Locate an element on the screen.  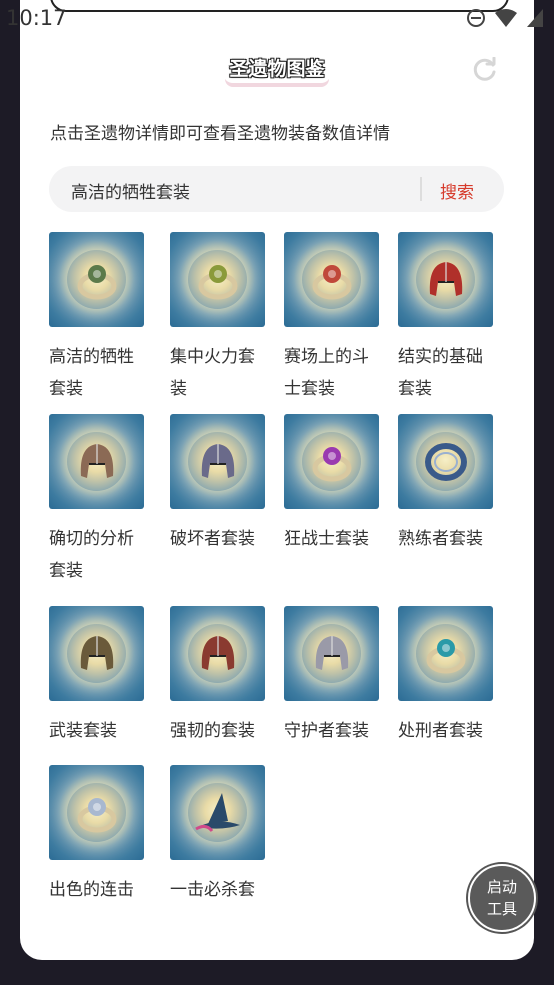
launch-tools-button: 启动 工具 is located at coordinates (502, 898).